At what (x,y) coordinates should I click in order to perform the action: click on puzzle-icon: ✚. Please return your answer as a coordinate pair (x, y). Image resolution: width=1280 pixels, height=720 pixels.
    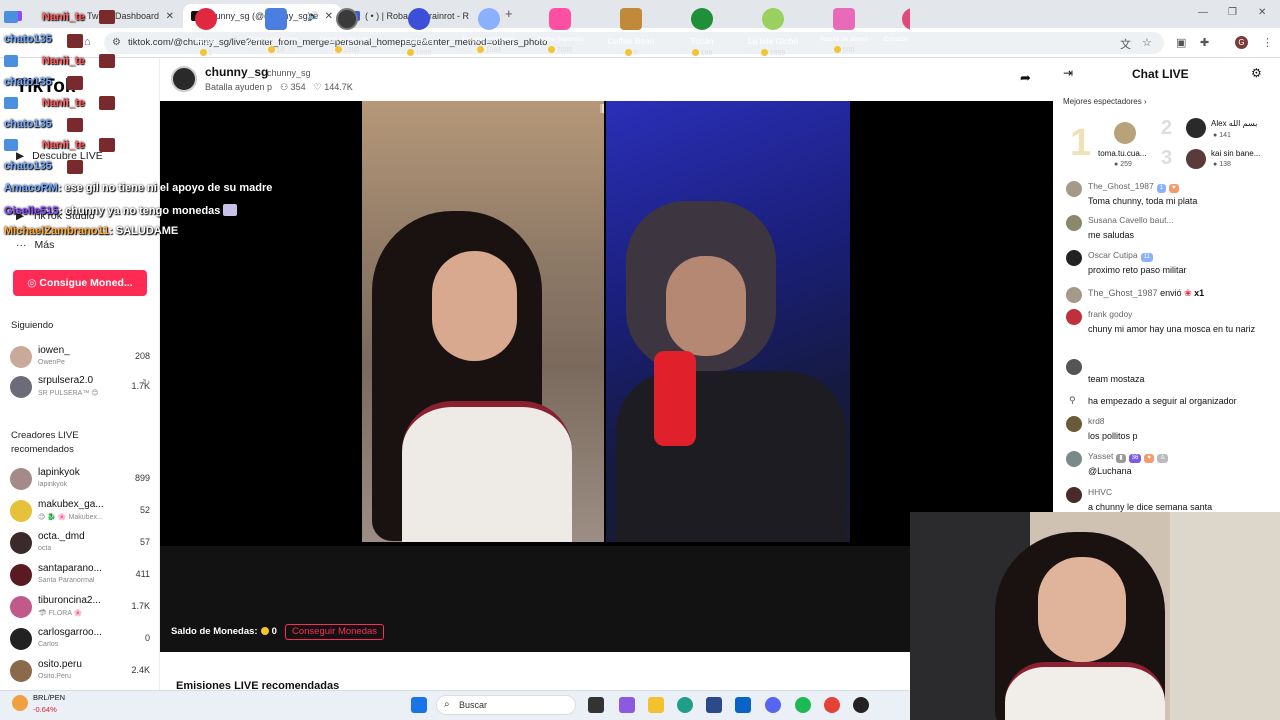
    Looking at the image, I should click on (1204, 42).